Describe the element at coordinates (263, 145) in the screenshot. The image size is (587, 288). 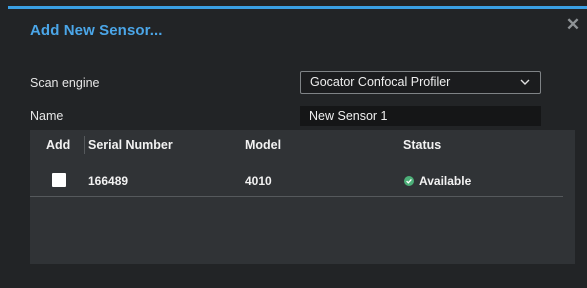
I see `header-model: Model` at that location.